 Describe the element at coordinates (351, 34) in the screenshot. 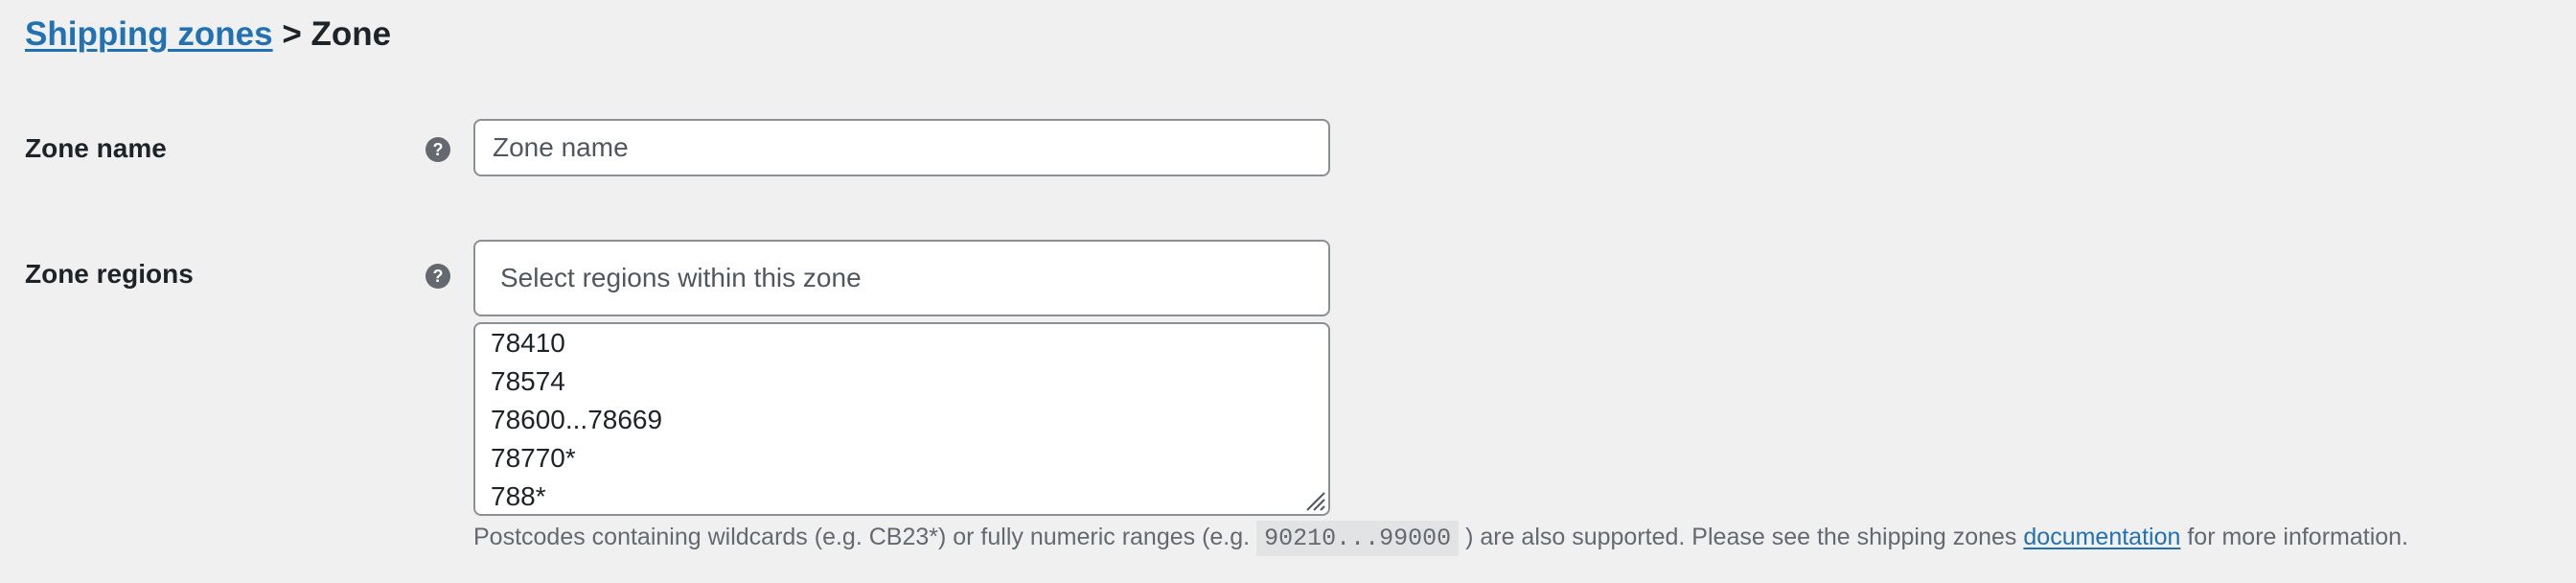

I see `breadcrumb-current: Zone` at that location.